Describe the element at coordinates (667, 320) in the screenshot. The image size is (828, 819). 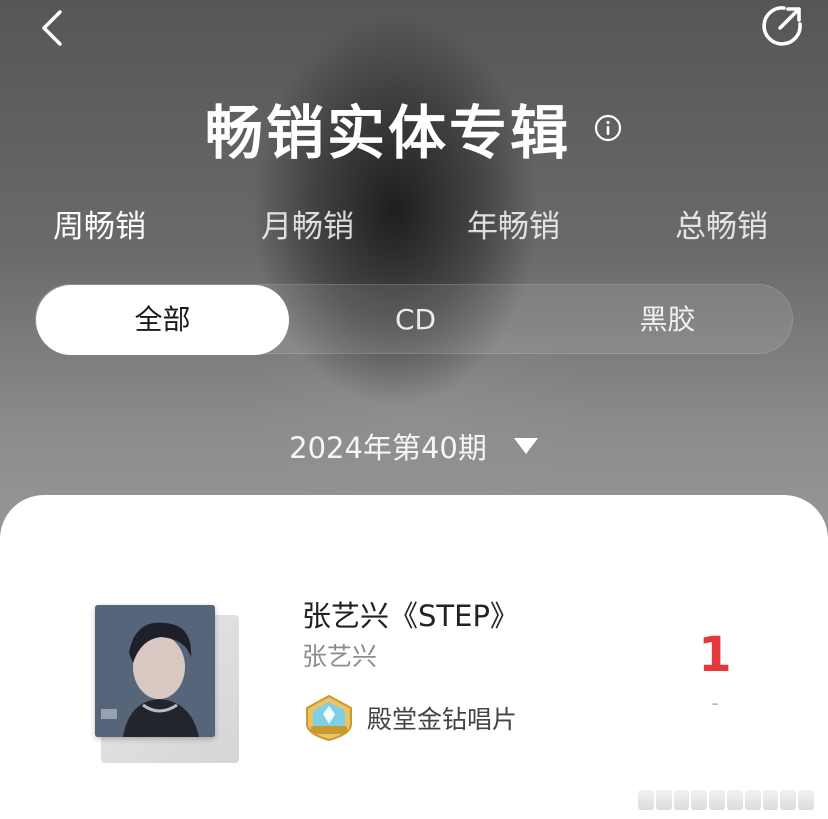
I see `filter-vinyl: 黑胶` at that location.